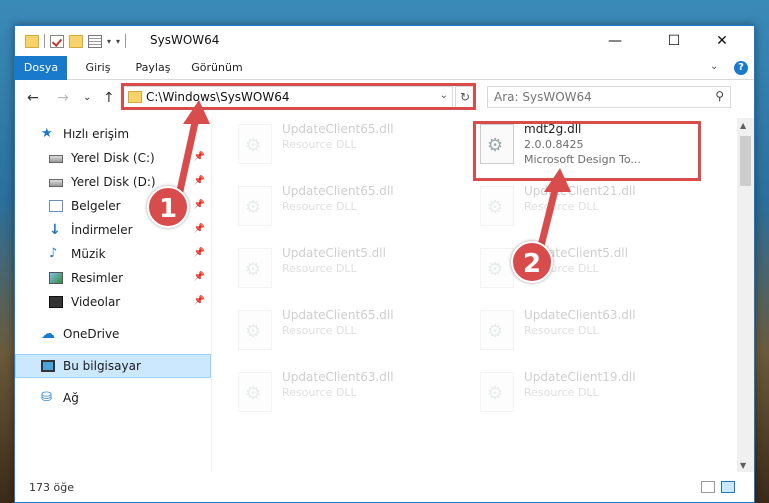  What do you see at coordinates (97, 278) in the screenshot?
I see `sidebar-item-label: Resimler` at bounding box center [97, 278].